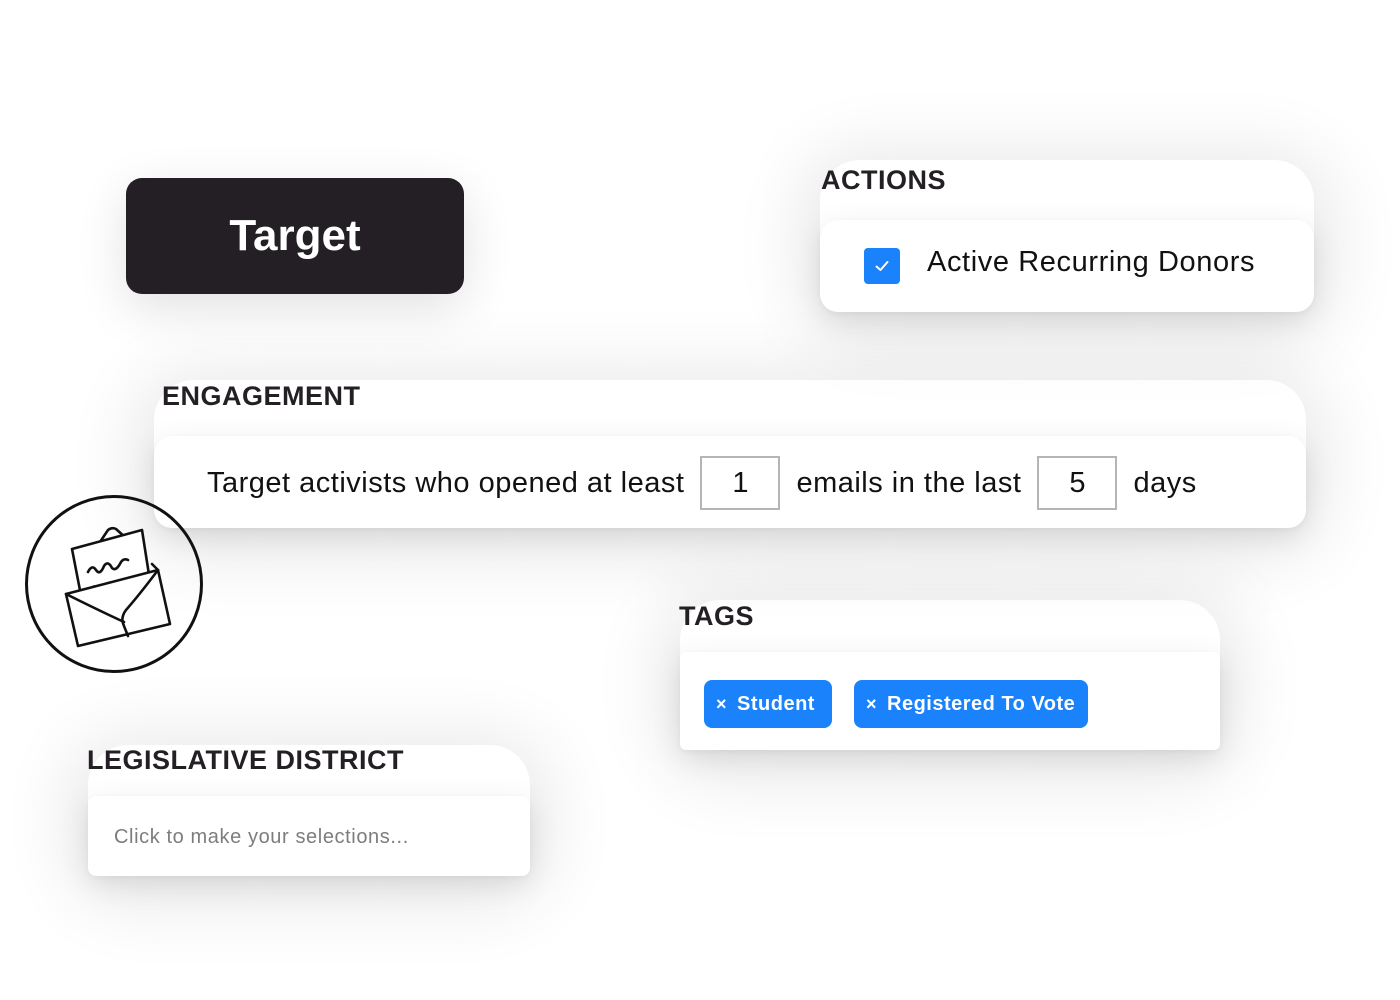 This screenshot has height=1000, width=1400. I want to click on envelope-letter-icon, so click(118, 587).